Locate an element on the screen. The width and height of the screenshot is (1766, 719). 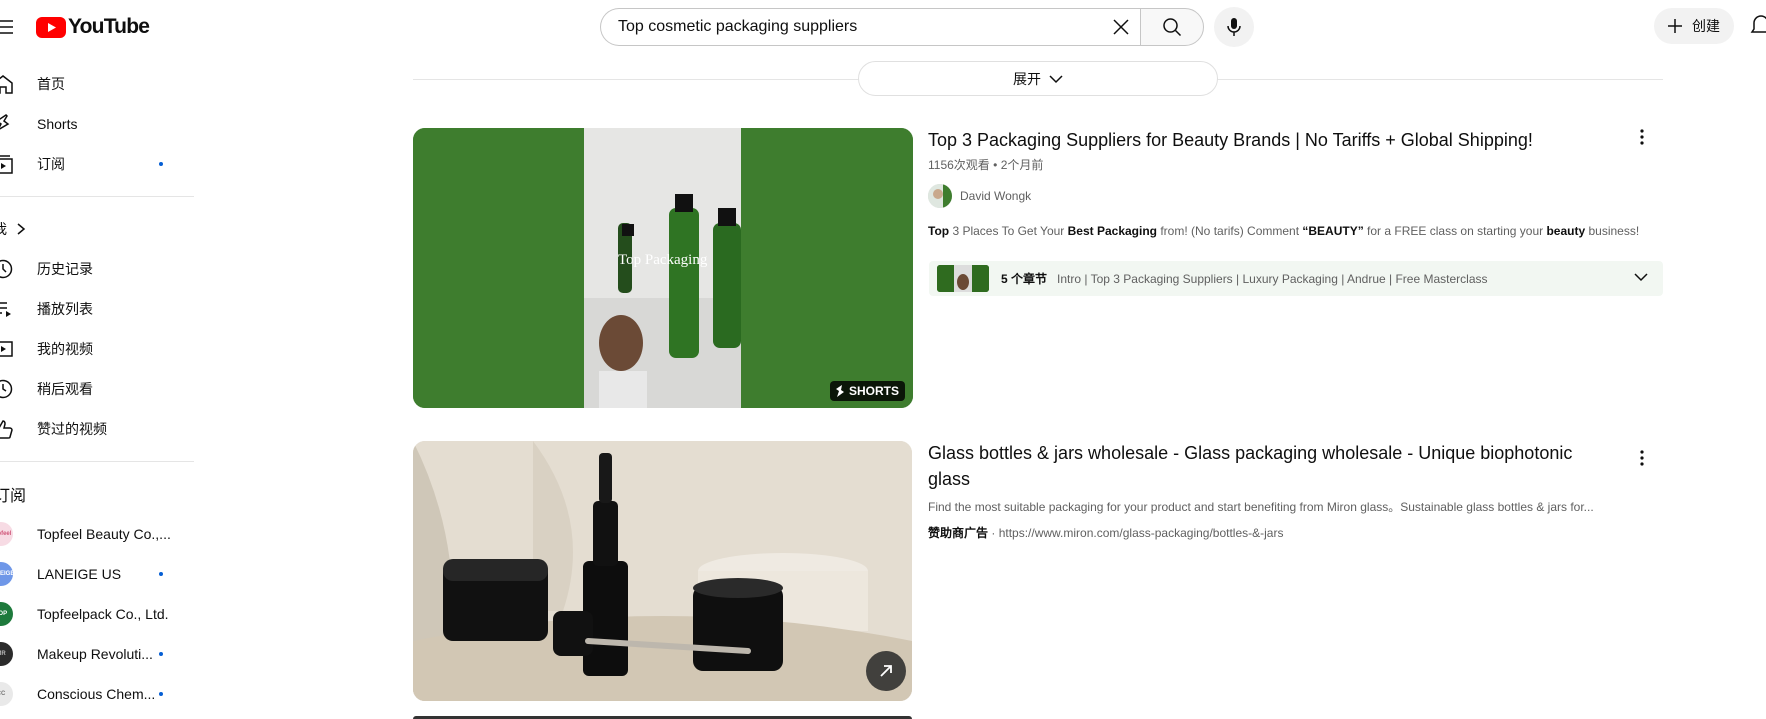
desc-text: from! (No tarifs) Comment is located at coordinates (1230, 231).